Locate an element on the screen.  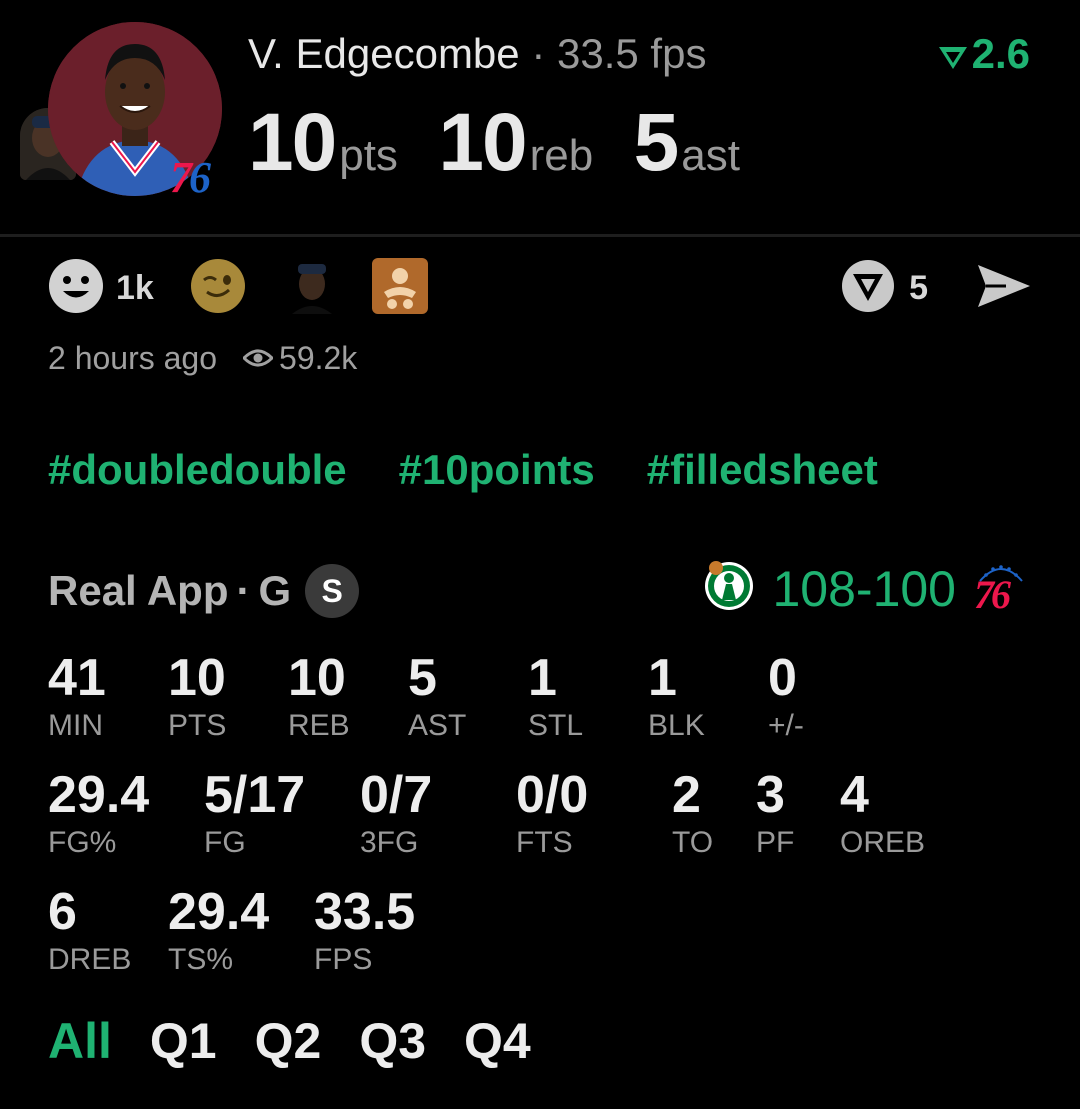
quarter-tabs: All Q1 Q2 Q3 Q4 is located at coordinates (308, 1041).